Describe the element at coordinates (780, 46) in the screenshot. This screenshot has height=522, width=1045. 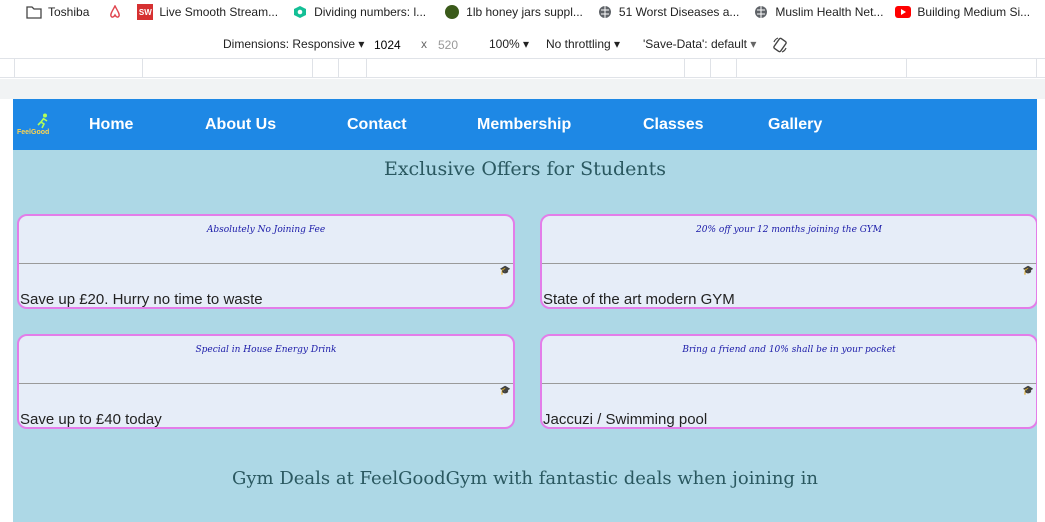
I see `rotate-icon` at that location.